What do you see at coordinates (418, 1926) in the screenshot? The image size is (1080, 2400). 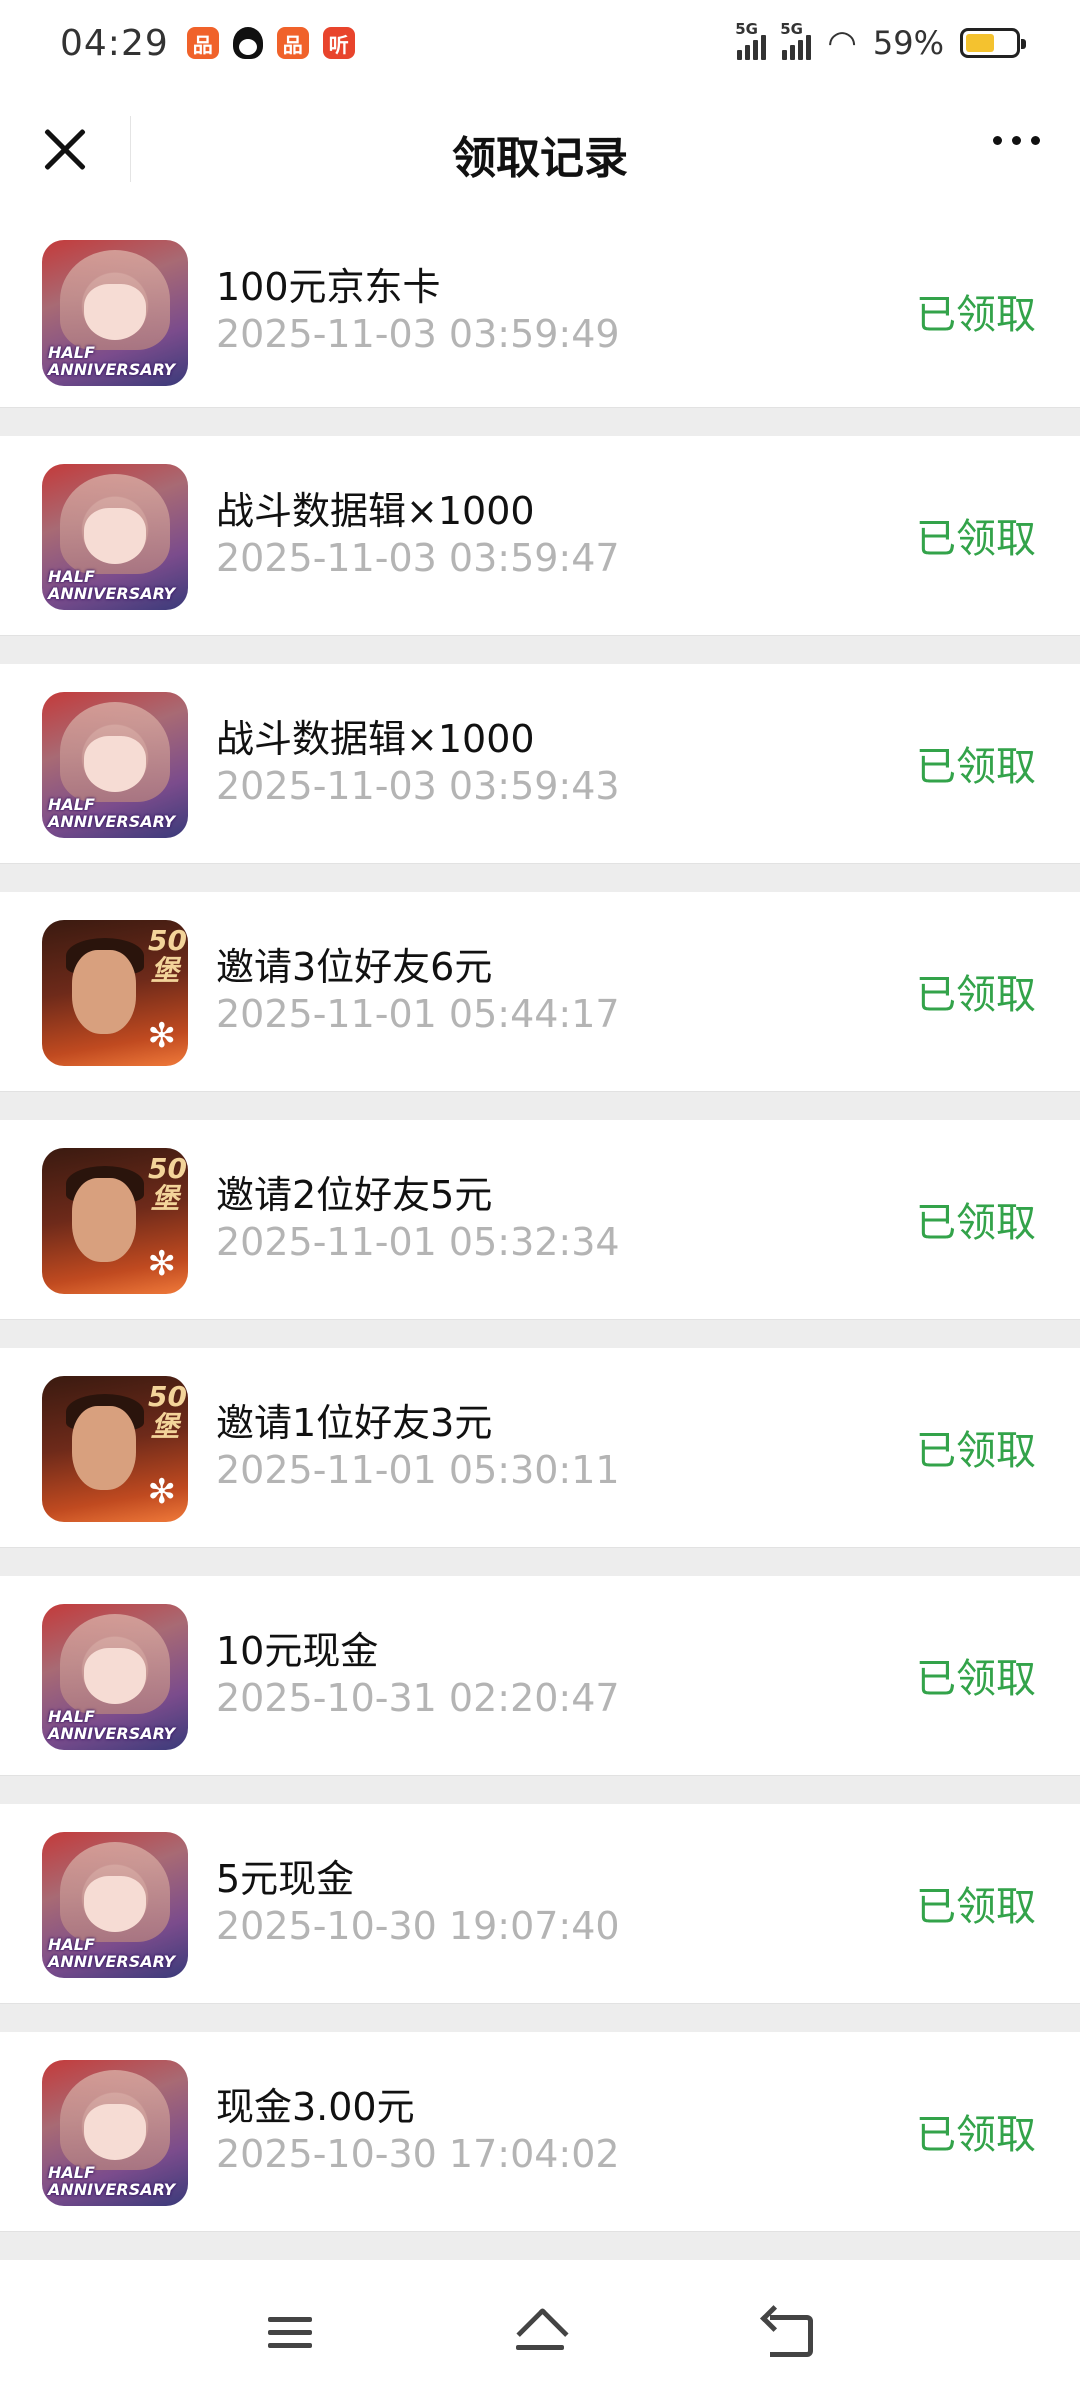 I see `record-timestamp: 2025-10-30 19:07:40` at bounding box center [418, 1926].